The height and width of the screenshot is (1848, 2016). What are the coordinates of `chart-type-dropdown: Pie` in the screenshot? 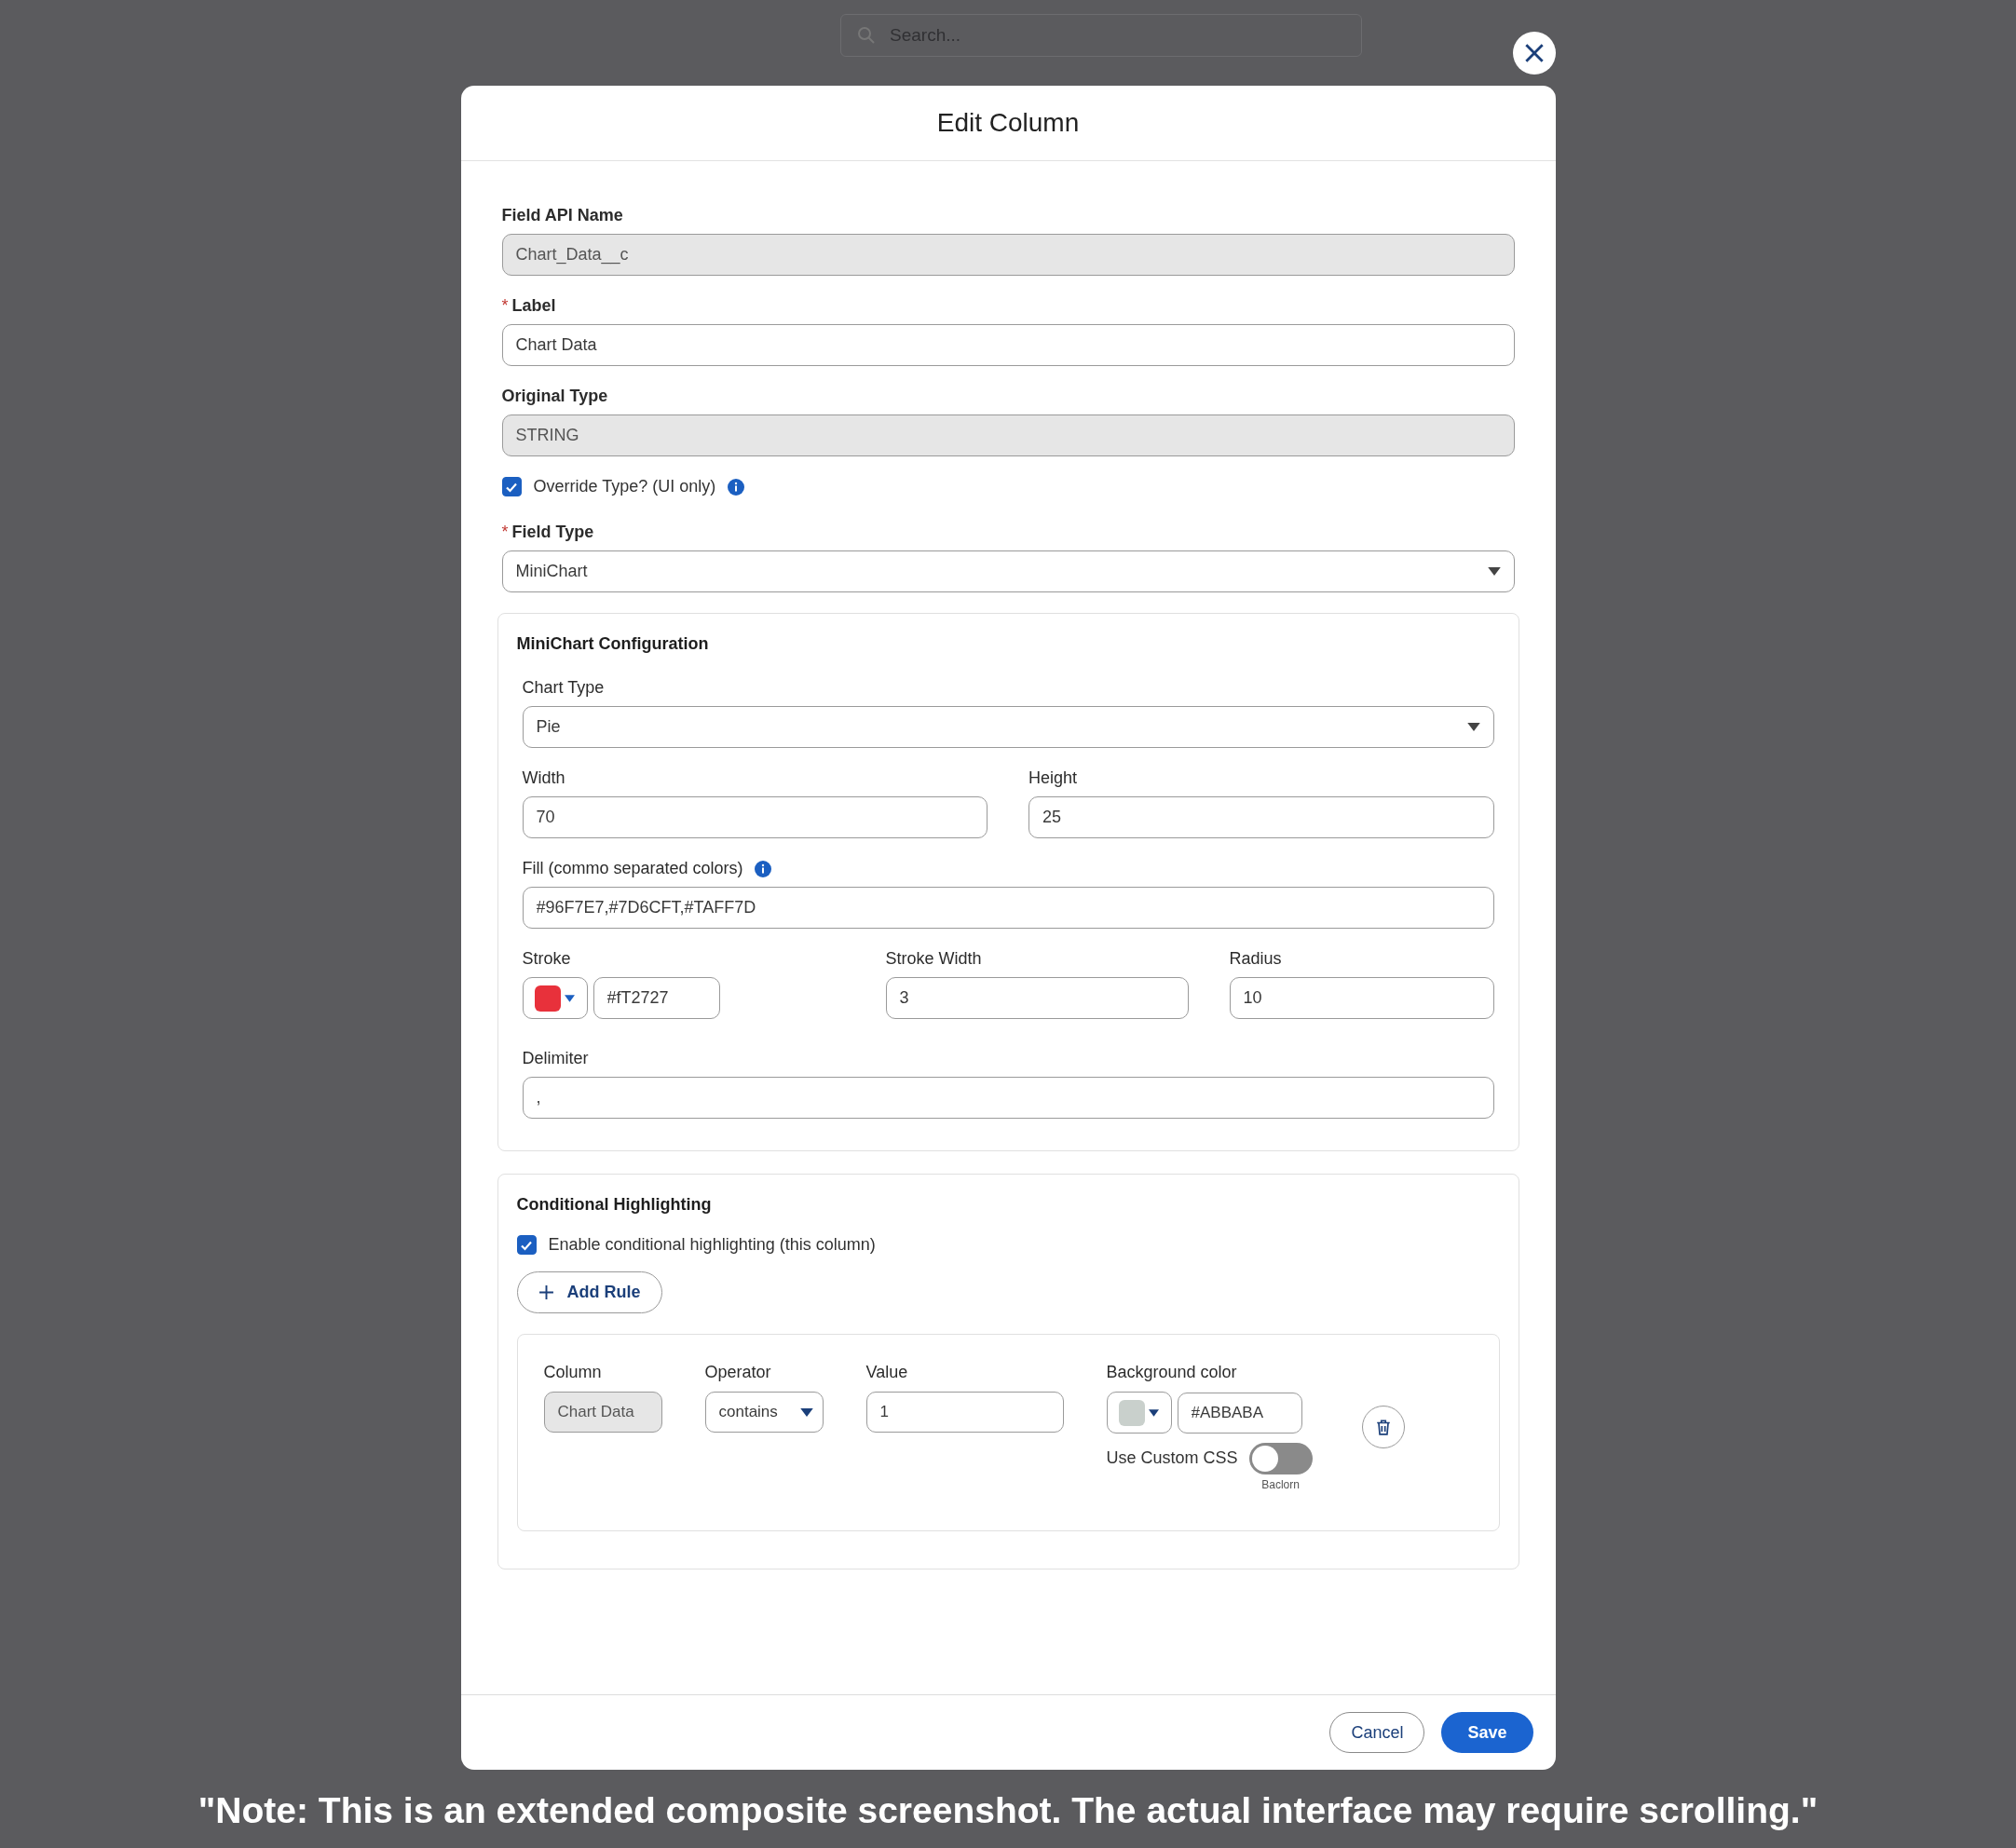 It's located at (1008, 727).